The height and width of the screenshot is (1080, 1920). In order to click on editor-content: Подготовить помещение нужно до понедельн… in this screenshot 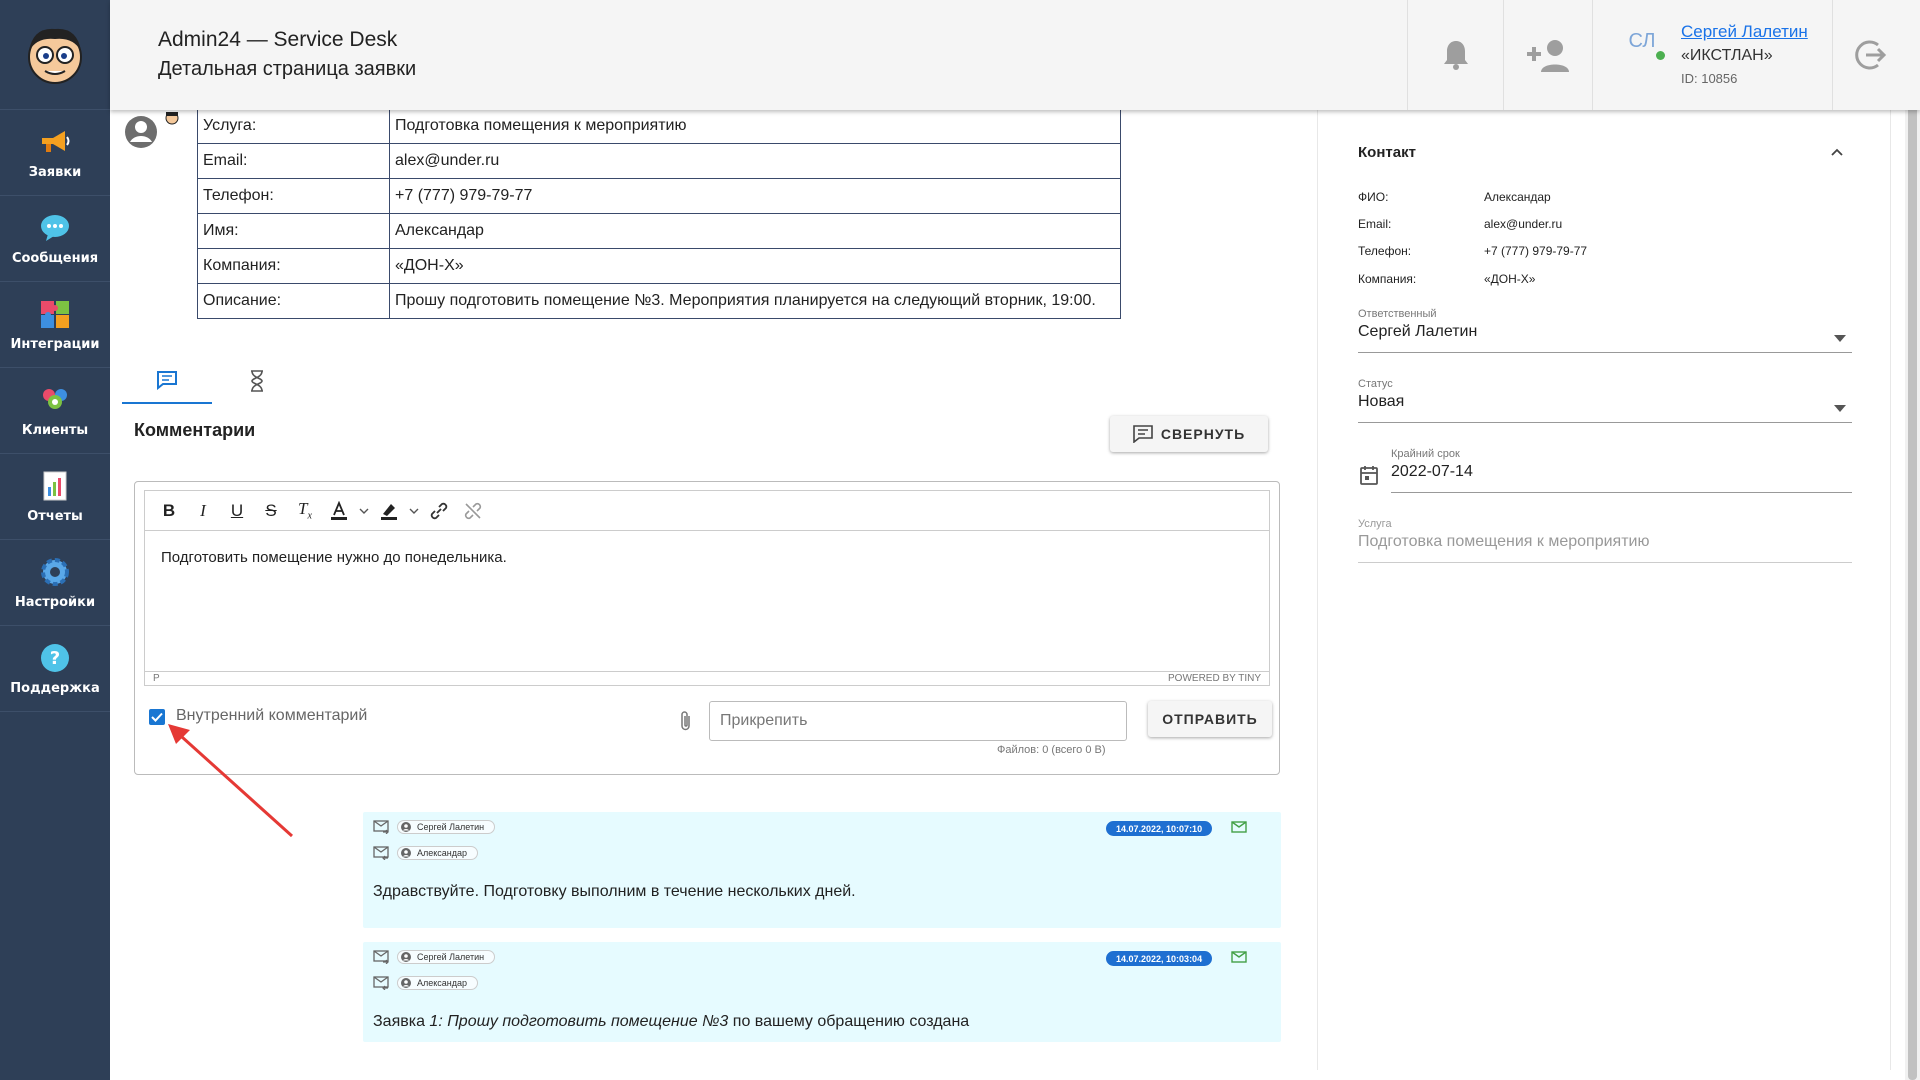, I will do `click(707, 601)`.